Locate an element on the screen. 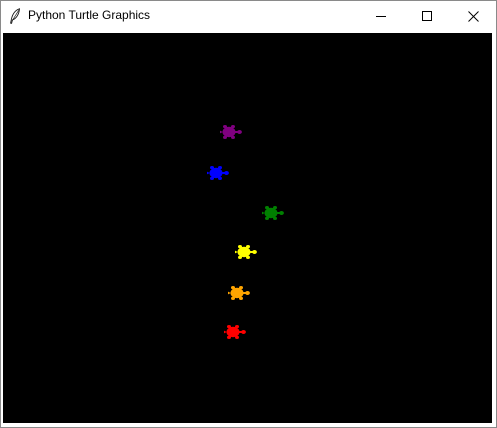 This screenshot has width=497, height=428. title-bar: Python Turtle Graphics is located at coordinates (248, 16).